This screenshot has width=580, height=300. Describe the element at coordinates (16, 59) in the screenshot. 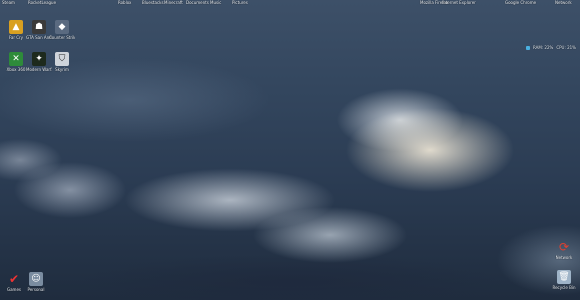

I see `xbox-icon: ✕` at that location.